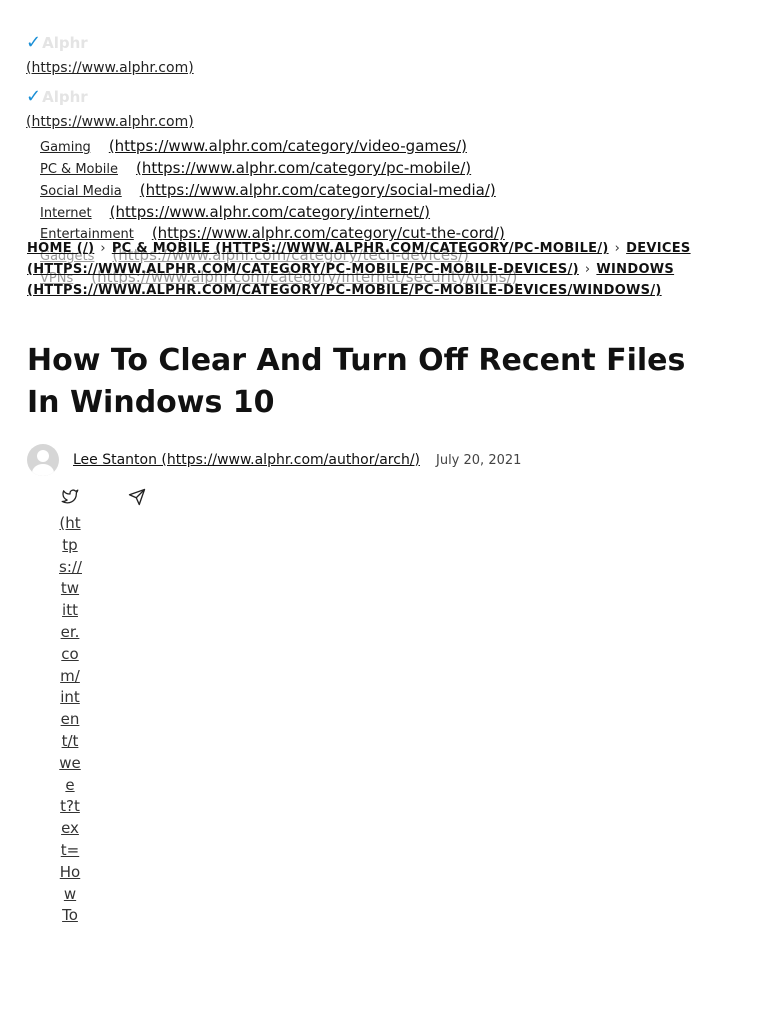  I want to click on site-logo-secondary: ✓ Alphr, so click(57, 96).